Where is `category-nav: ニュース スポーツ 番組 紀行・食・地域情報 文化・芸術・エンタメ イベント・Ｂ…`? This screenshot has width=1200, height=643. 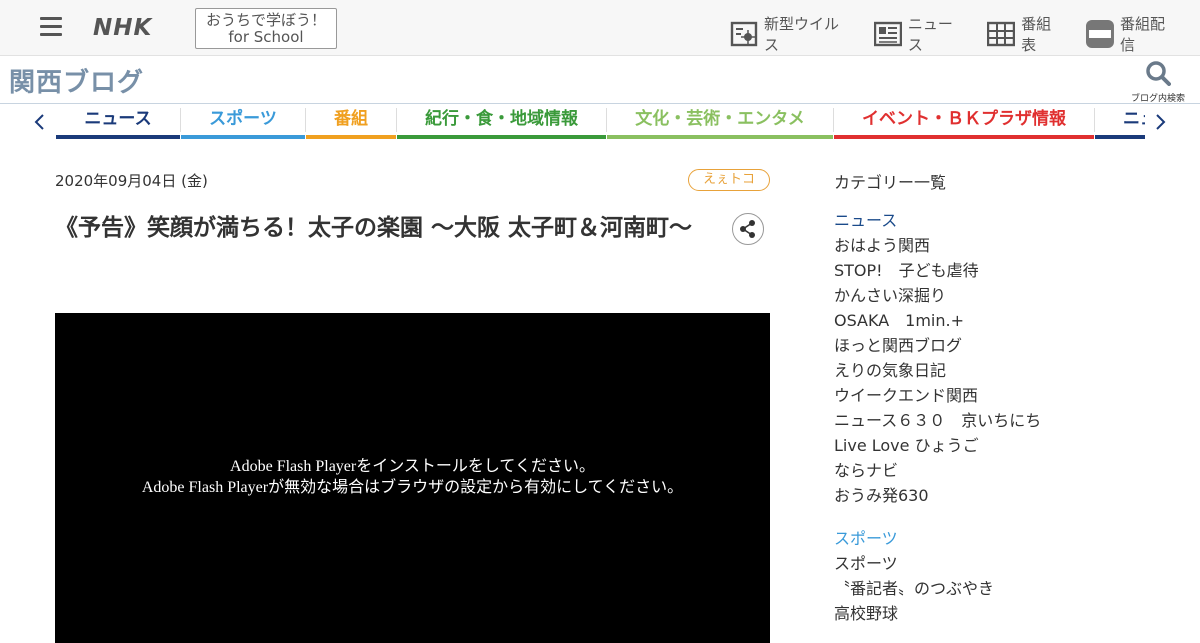 category-nav: ニュース スポーツ 番組 紀行・食・地域情報 文化・芸術・エンタメ イベント・Ｂ… is located at coordinates (600, 122).